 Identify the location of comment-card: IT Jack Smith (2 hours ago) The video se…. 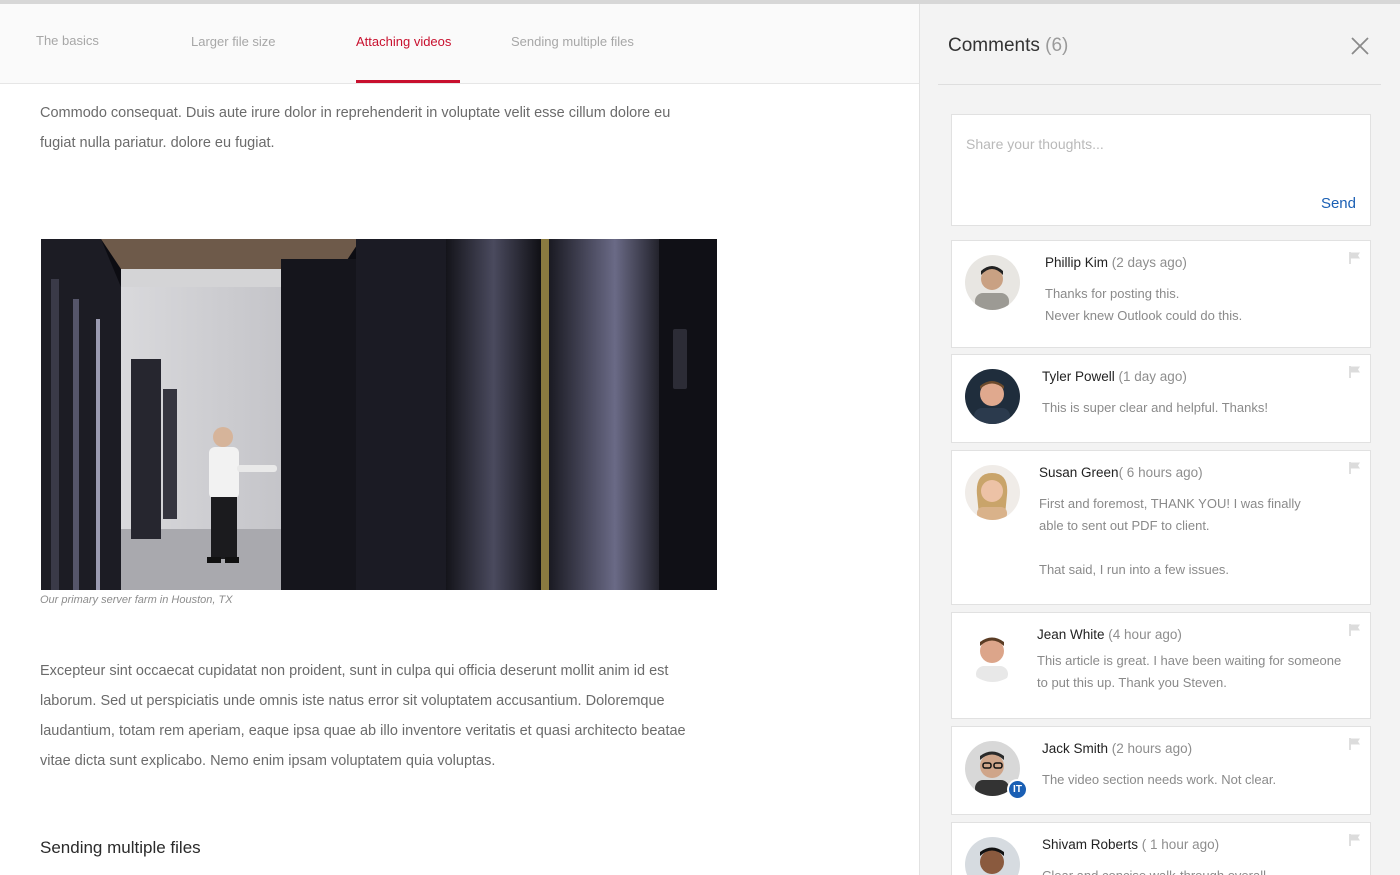
(1161, 770).